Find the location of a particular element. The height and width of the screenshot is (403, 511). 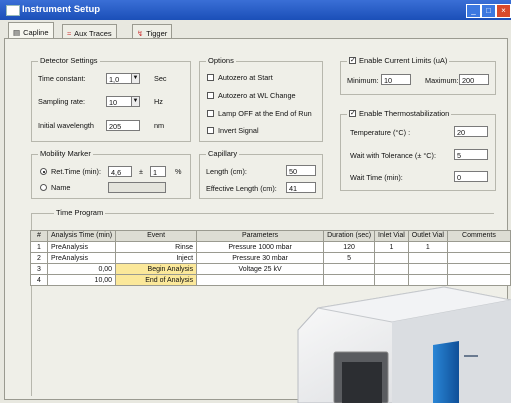

instrument-blue-stripe is located at coordinates (446, 372).